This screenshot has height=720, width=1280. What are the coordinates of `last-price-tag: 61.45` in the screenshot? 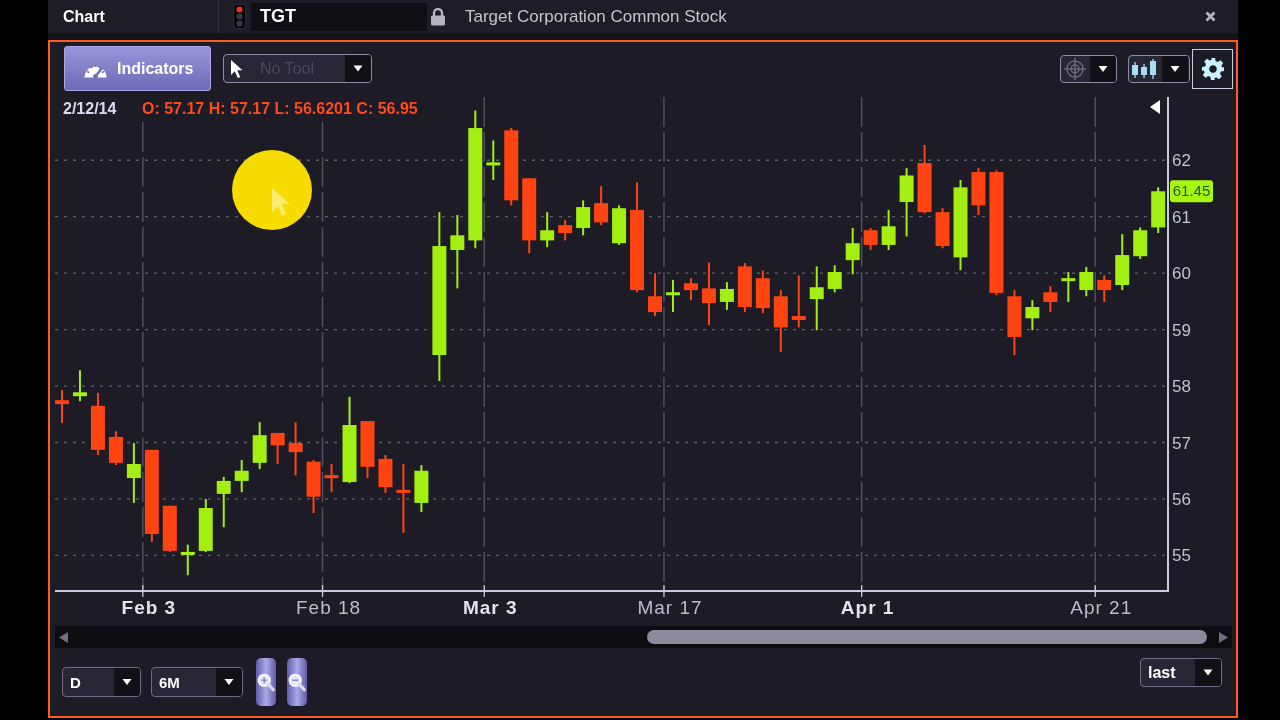 It's located at (1191, 191).